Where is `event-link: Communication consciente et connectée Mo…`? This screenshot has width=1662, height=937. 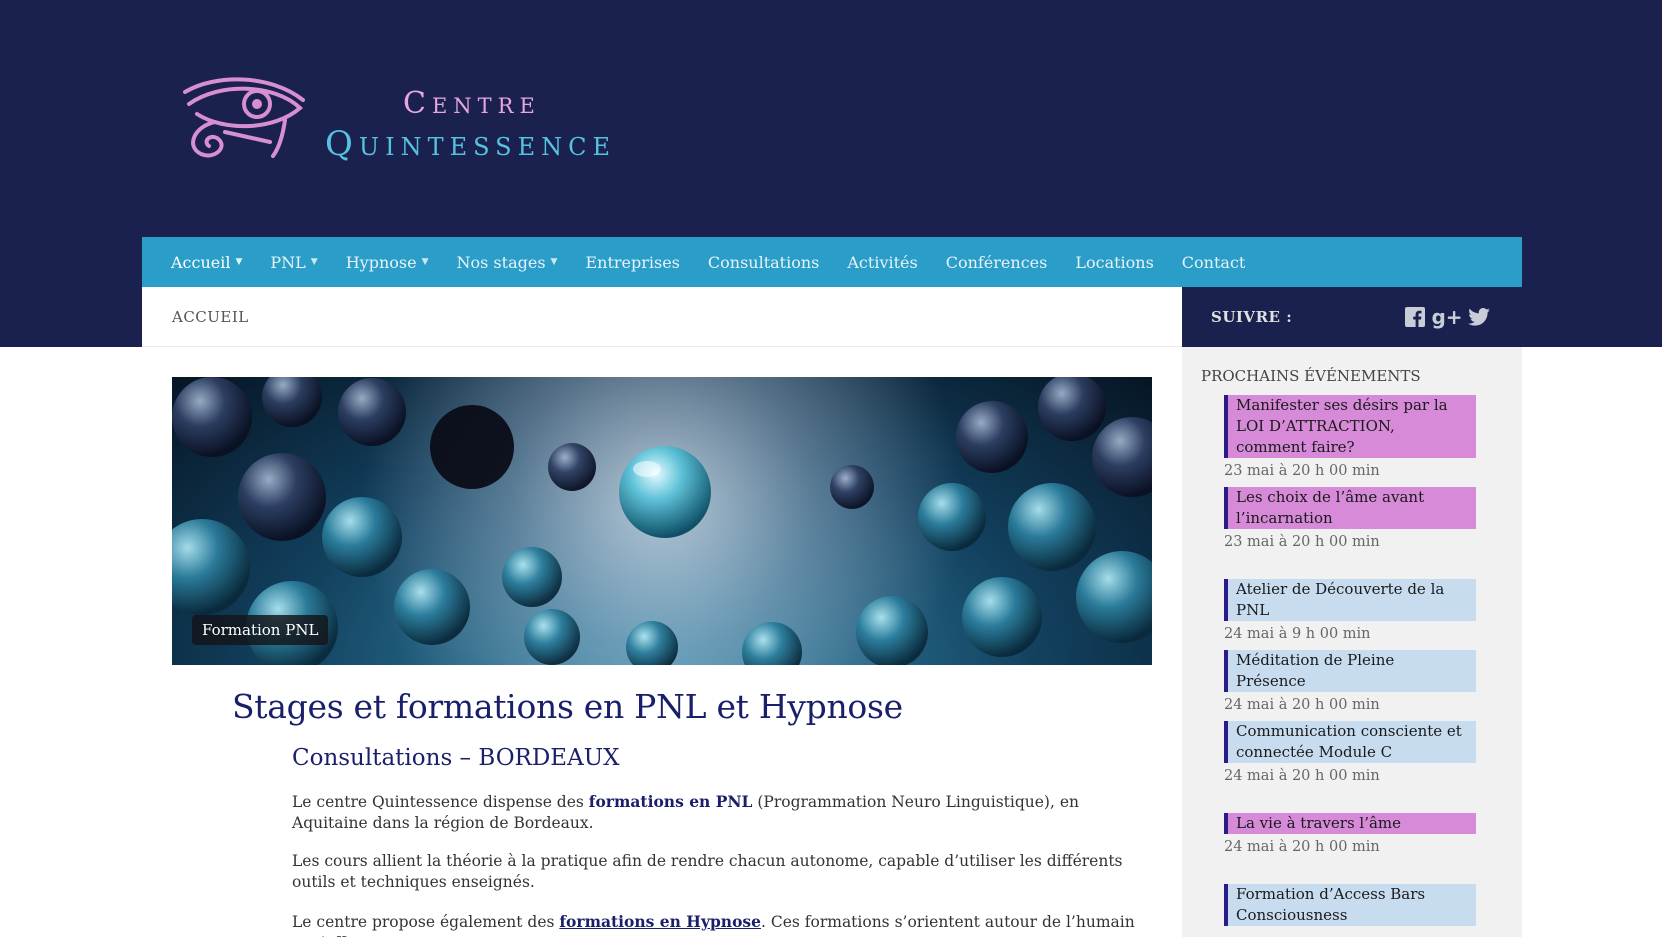
event-link: Communication consciente et connectée Mo… is located at coordinates (1350, 742).